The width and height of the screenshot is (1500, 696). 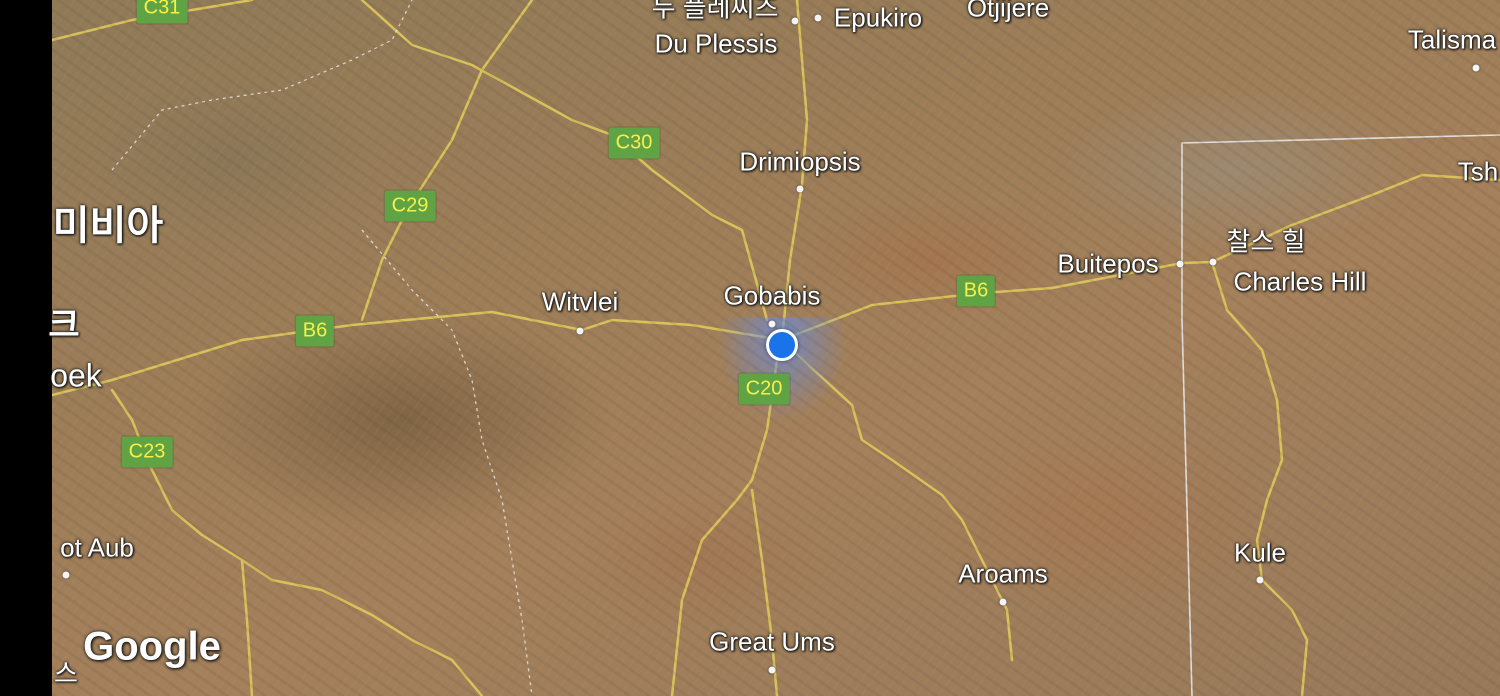 What do you see at coordinates (1478, 171) in the screenshot?
I see `place-label-tshootsha: Tsh` at bounding box center [1478, 171].